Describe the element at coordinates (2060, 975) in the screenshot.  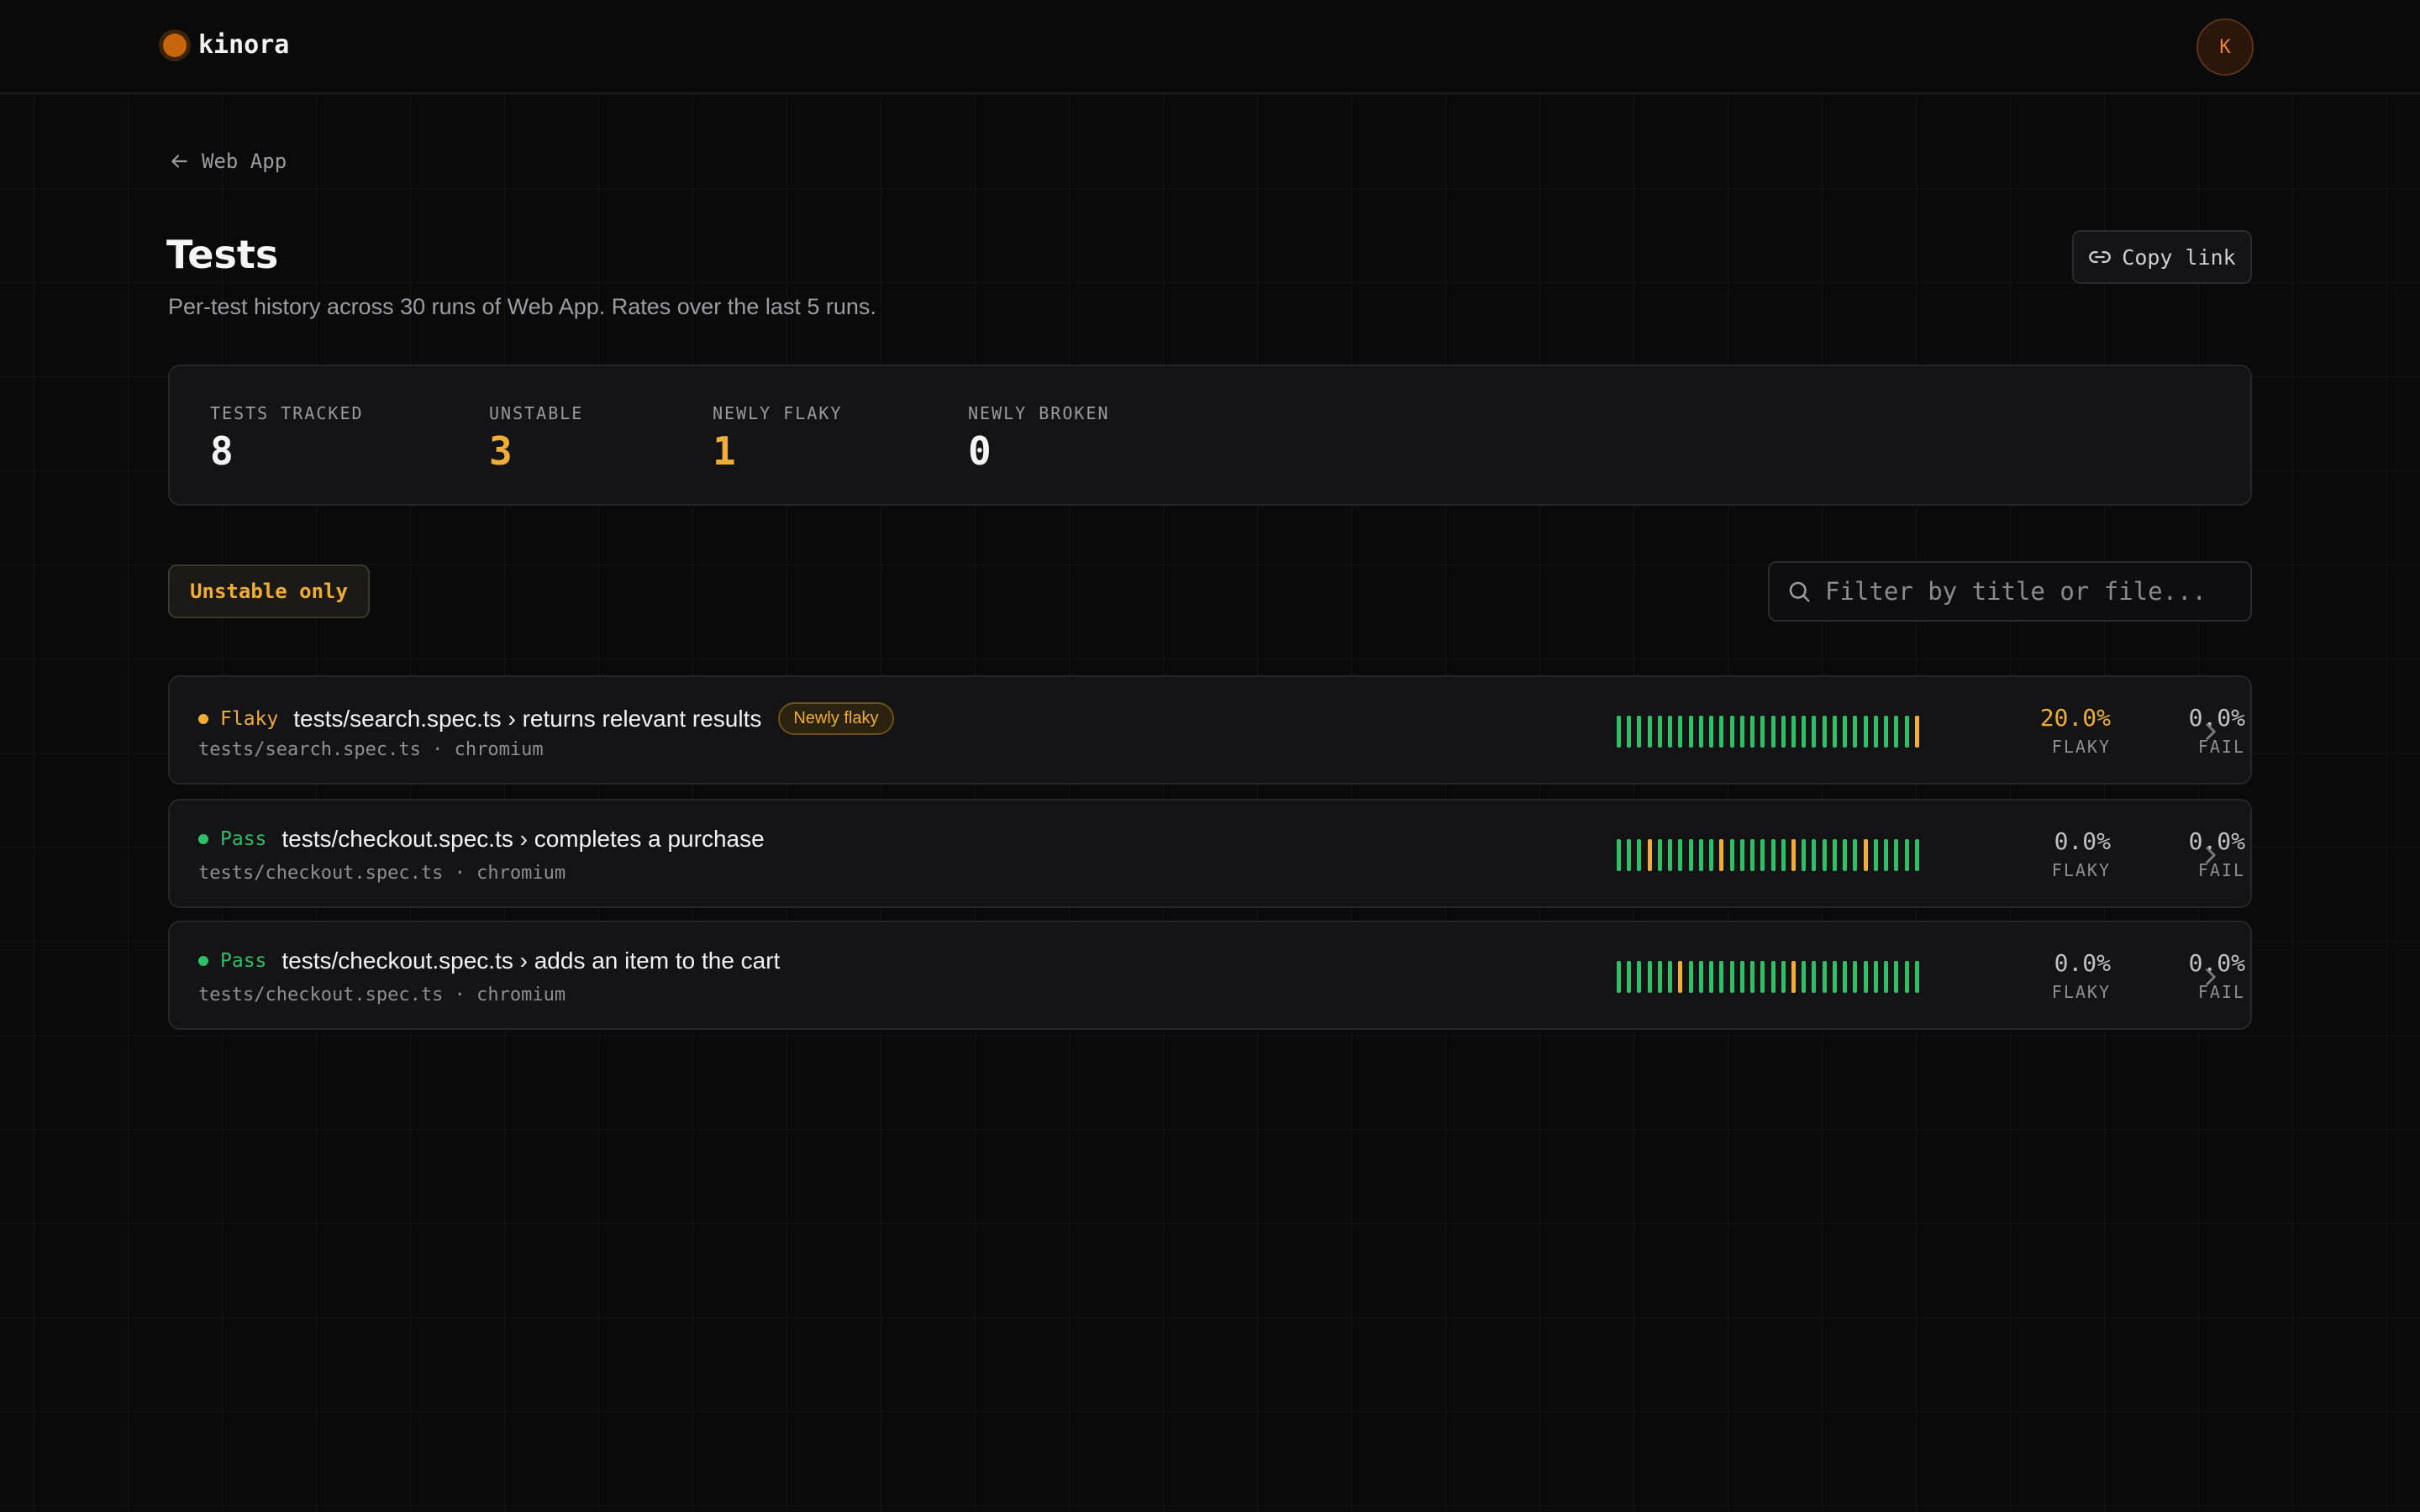
I see `flaky-metric: 0.0% FLAKY` at that location.